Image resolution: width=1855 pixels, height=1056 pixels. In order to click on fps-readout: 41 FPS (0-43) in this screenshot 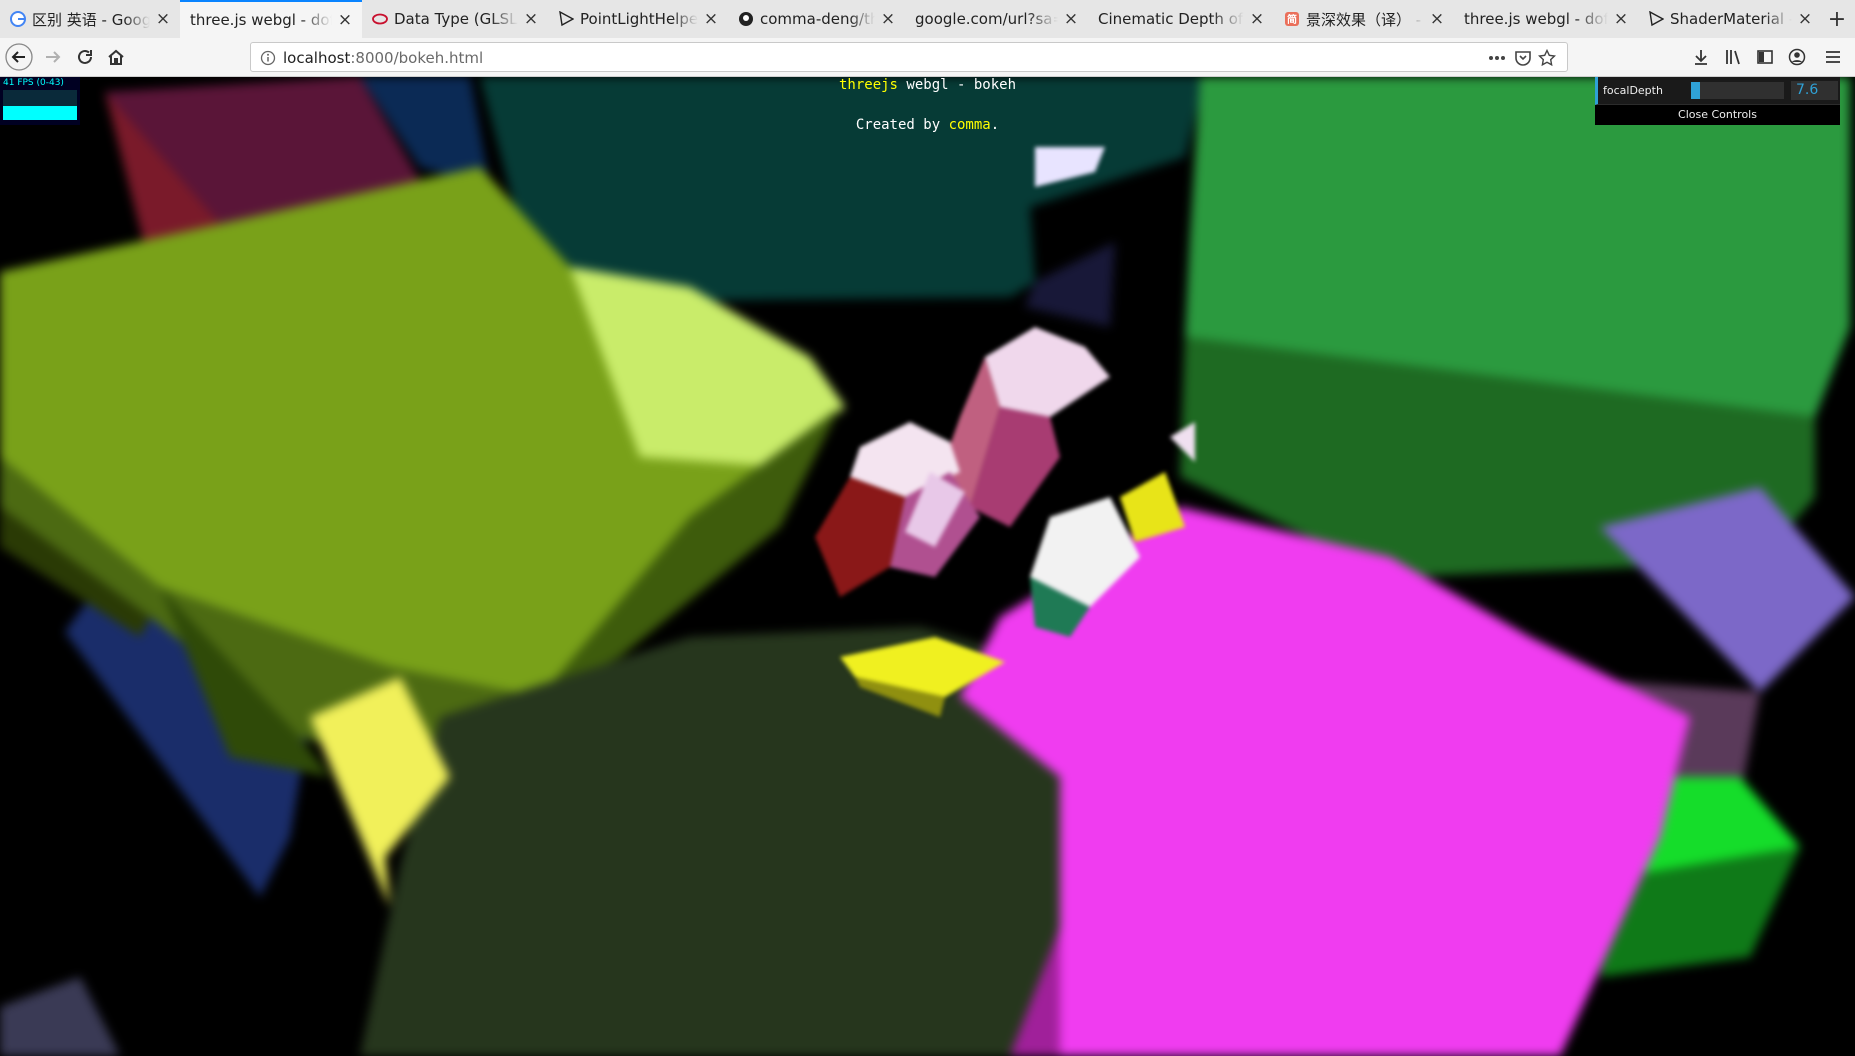, I will do `click(33, 83)`.